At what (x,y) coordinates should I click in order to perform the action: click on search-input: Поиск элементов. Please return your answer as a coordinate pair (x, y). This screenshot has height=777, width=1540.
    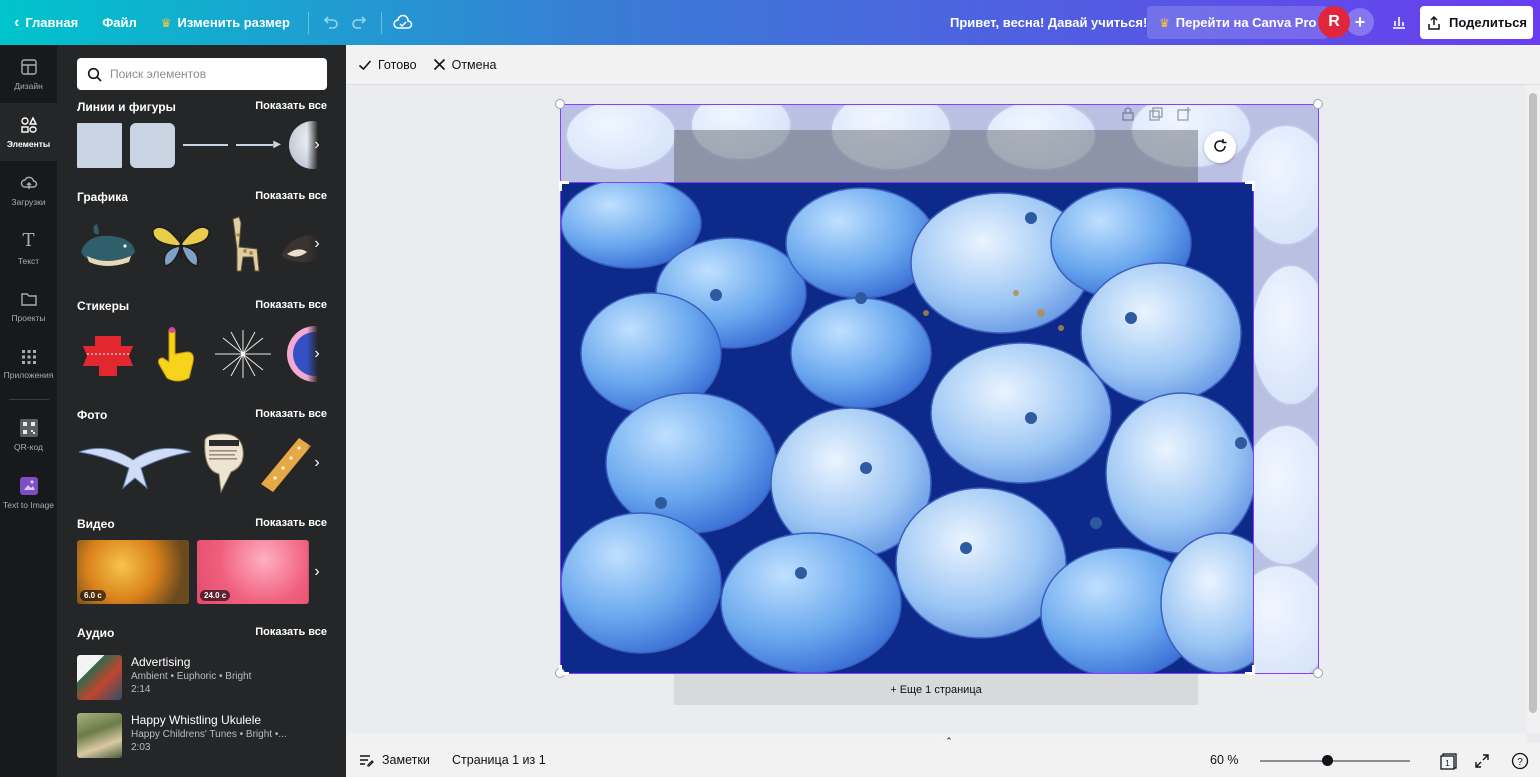
    Looking at the image, I should click on (202, 74).